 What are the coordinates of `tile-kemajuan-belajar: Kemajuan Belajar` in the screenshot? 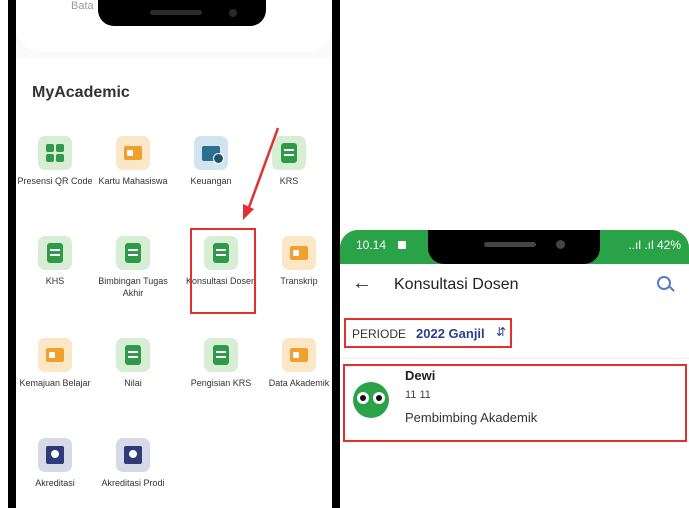 It's located at (55, 363).